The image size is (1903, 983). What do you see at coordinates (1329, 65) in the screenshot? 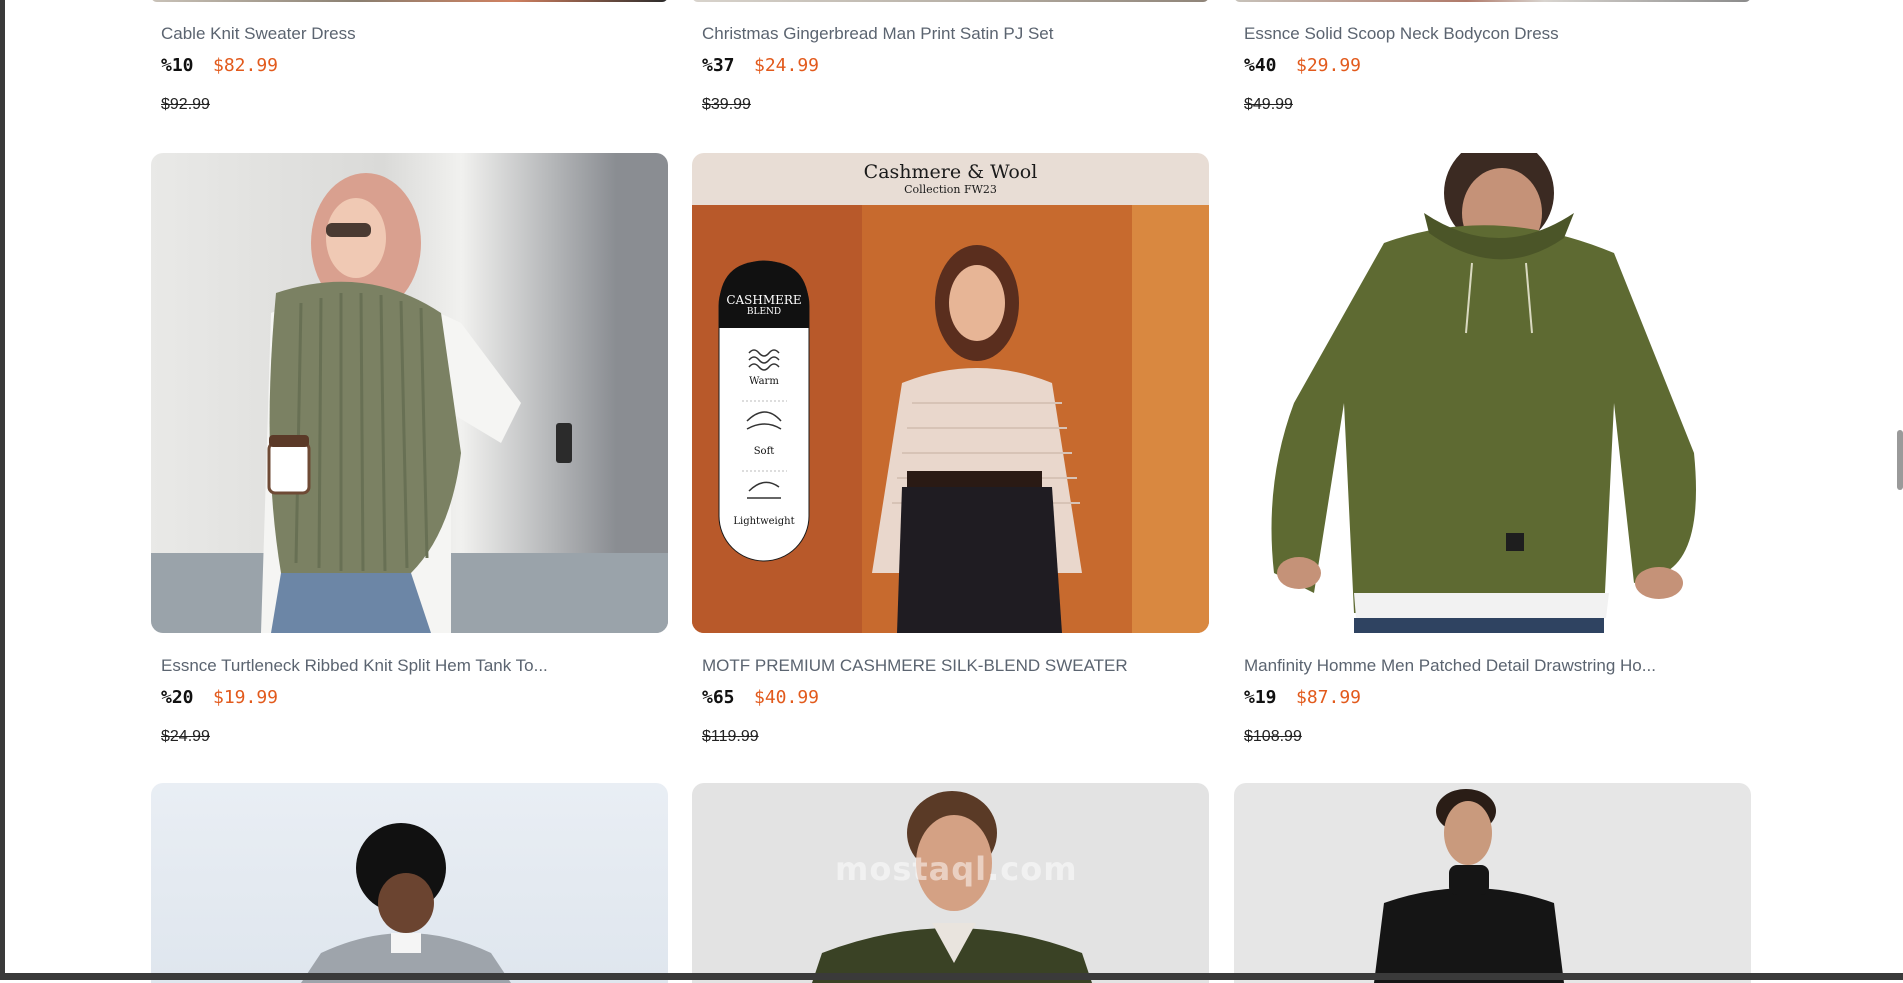
I see `sale-price: $29.99` at bounding box center [1329, 65].